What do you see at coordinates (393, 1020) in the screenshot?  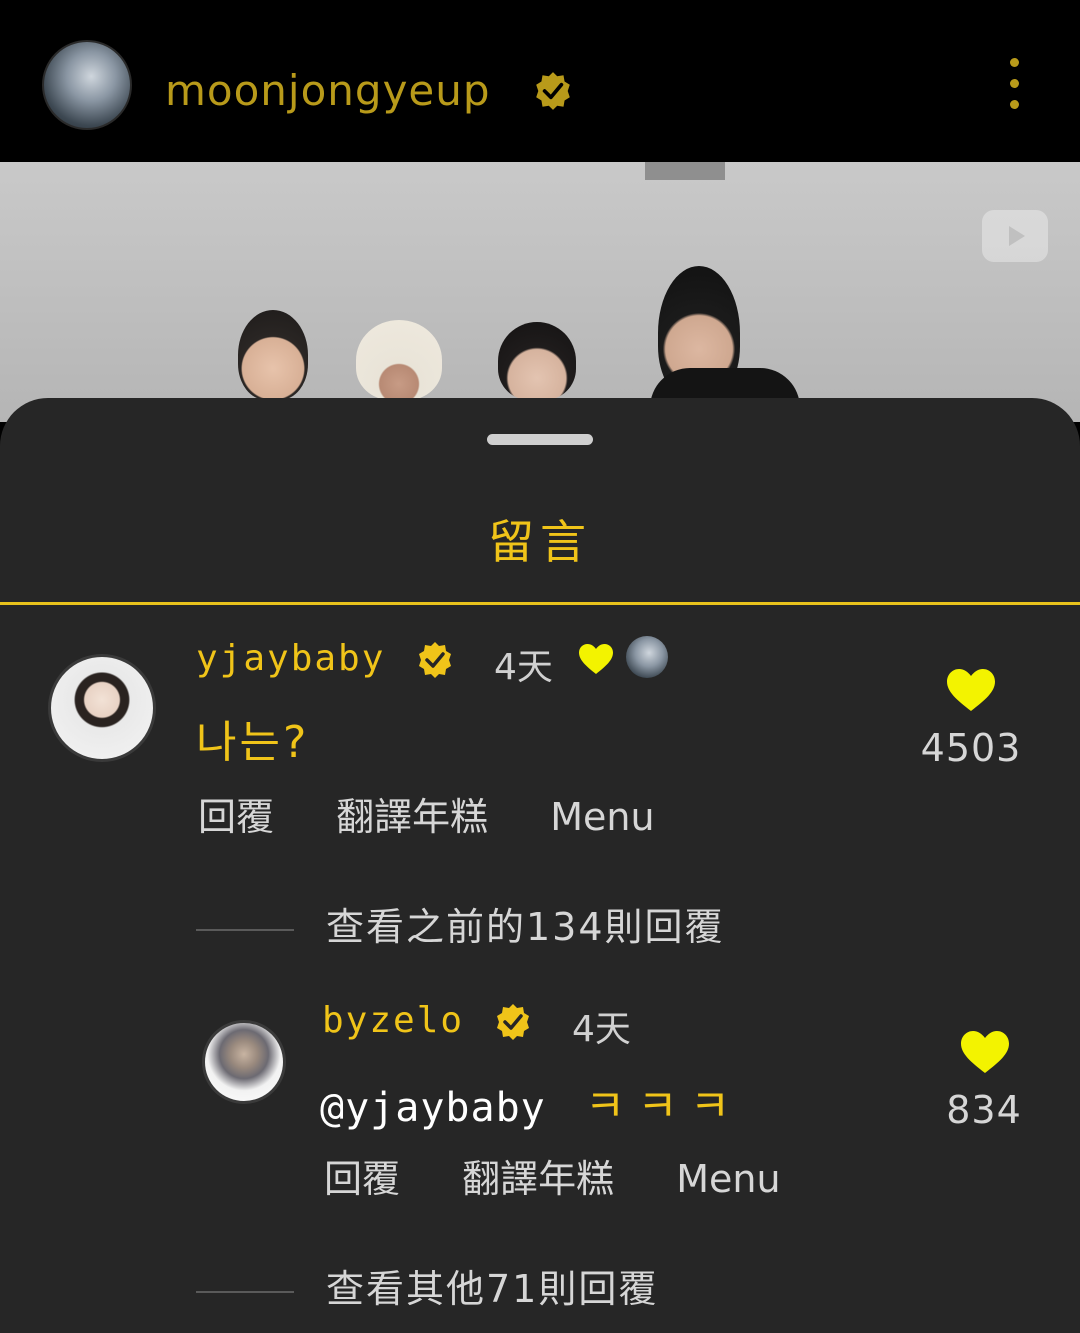 I see `comment-username: byzelo` at bounding box center [393, 1020].